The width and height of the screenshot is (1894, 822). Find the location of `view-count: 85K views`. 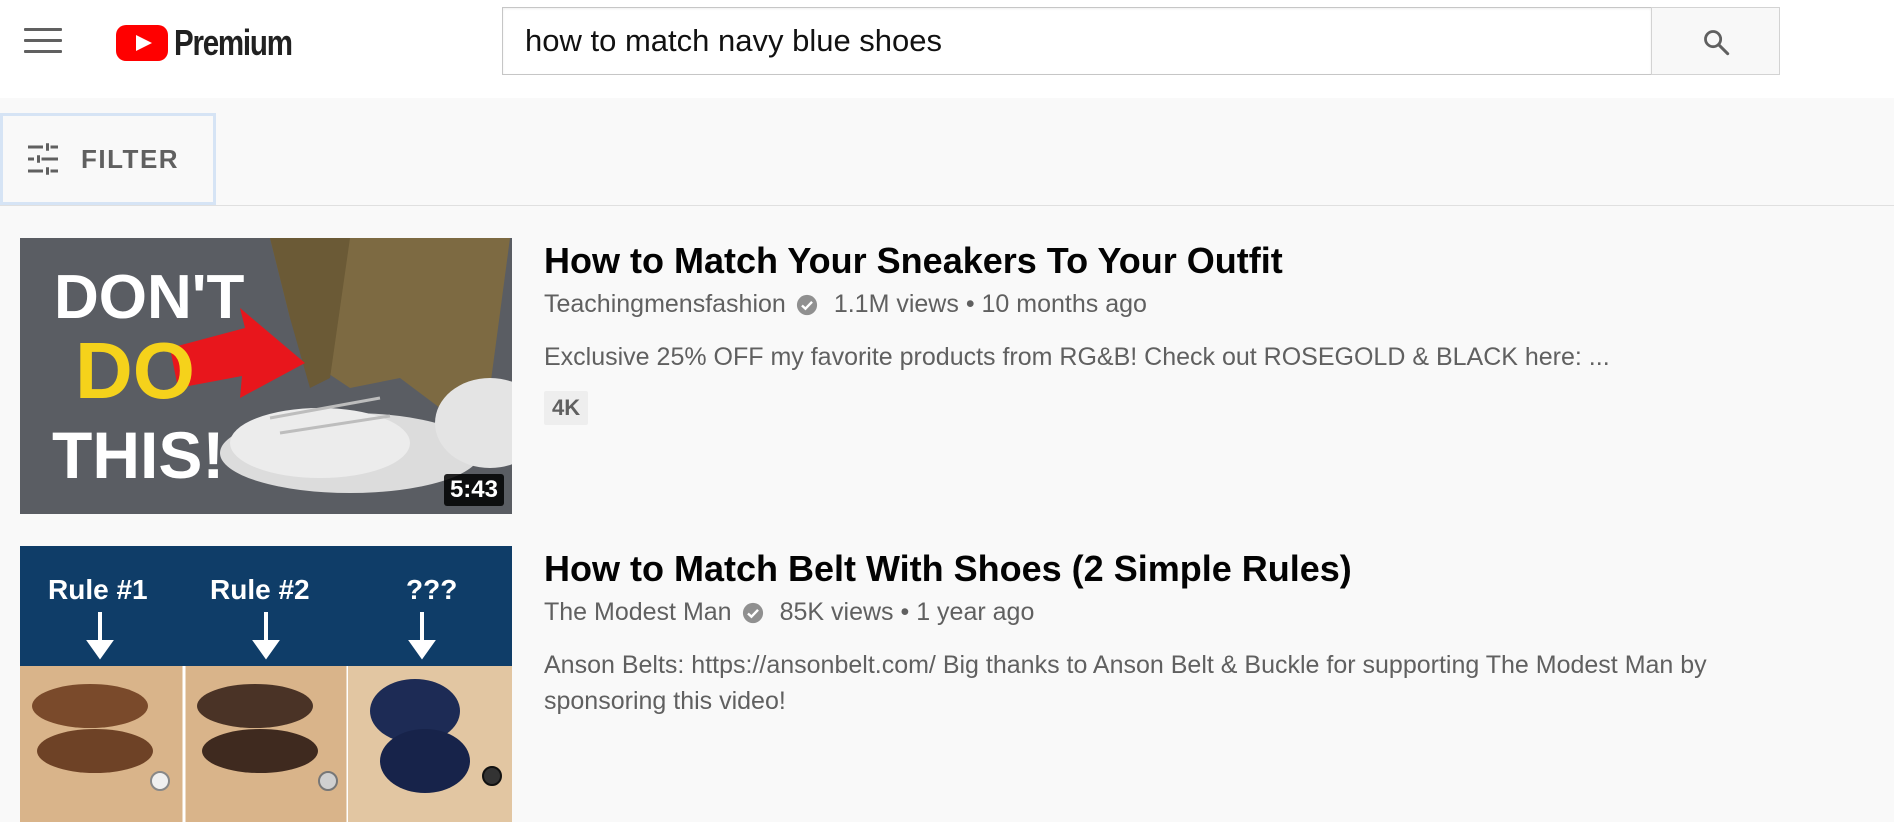

view-count: 85K views is located at coordinates (836, 612).